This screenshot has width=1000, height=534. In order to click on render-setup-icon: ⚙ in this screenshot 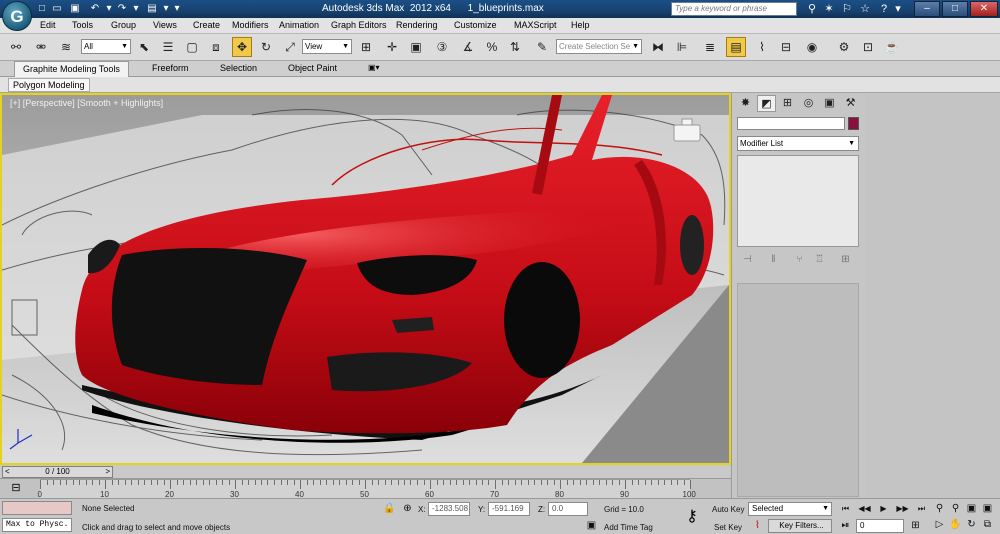, I will do `click(844, 47)`.